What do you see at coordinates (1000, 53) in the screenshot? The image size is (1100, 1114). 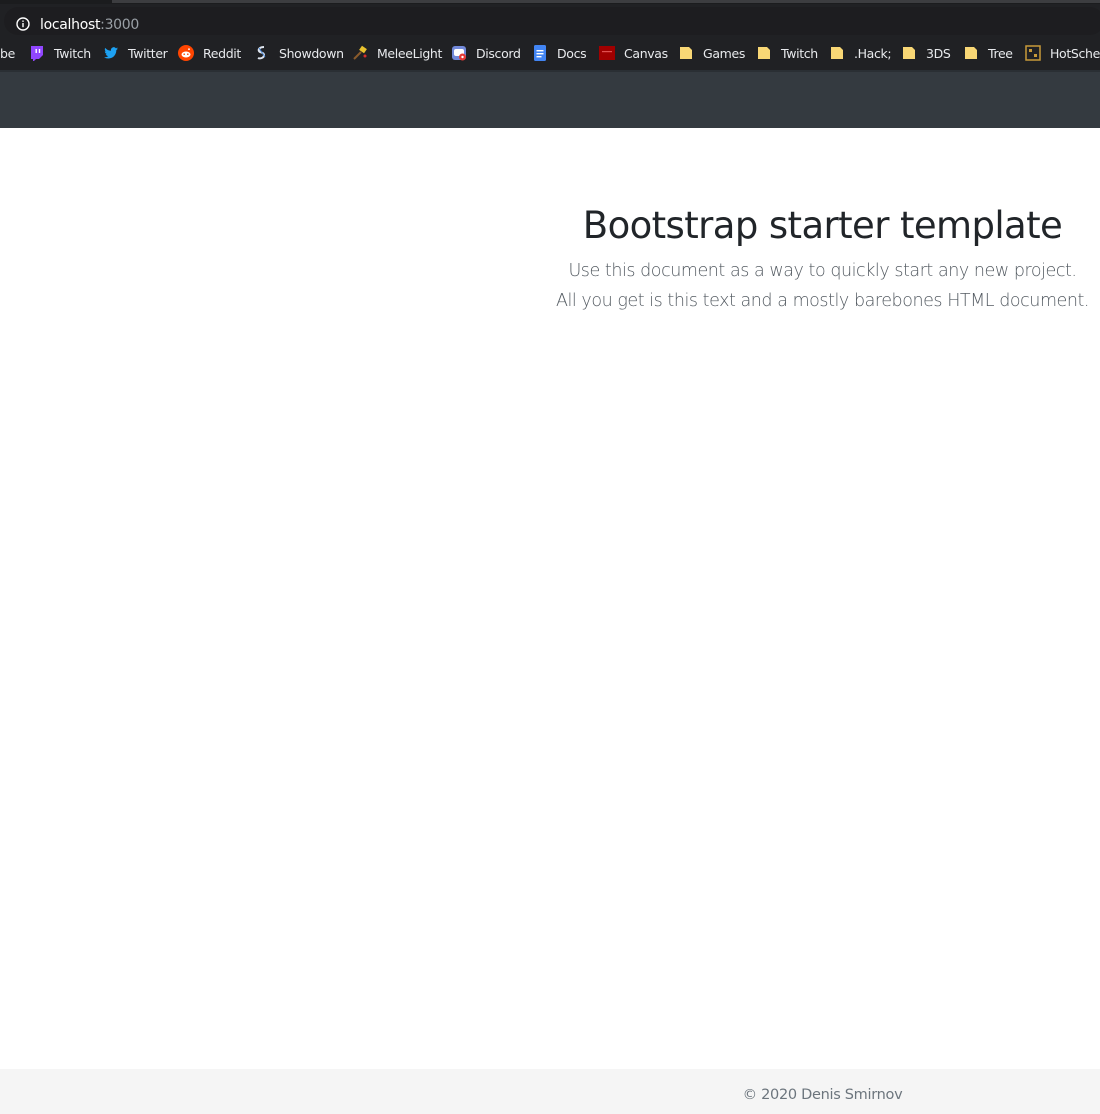 I see `bookmark-label: Tree` at bounding box center [1000, 53].